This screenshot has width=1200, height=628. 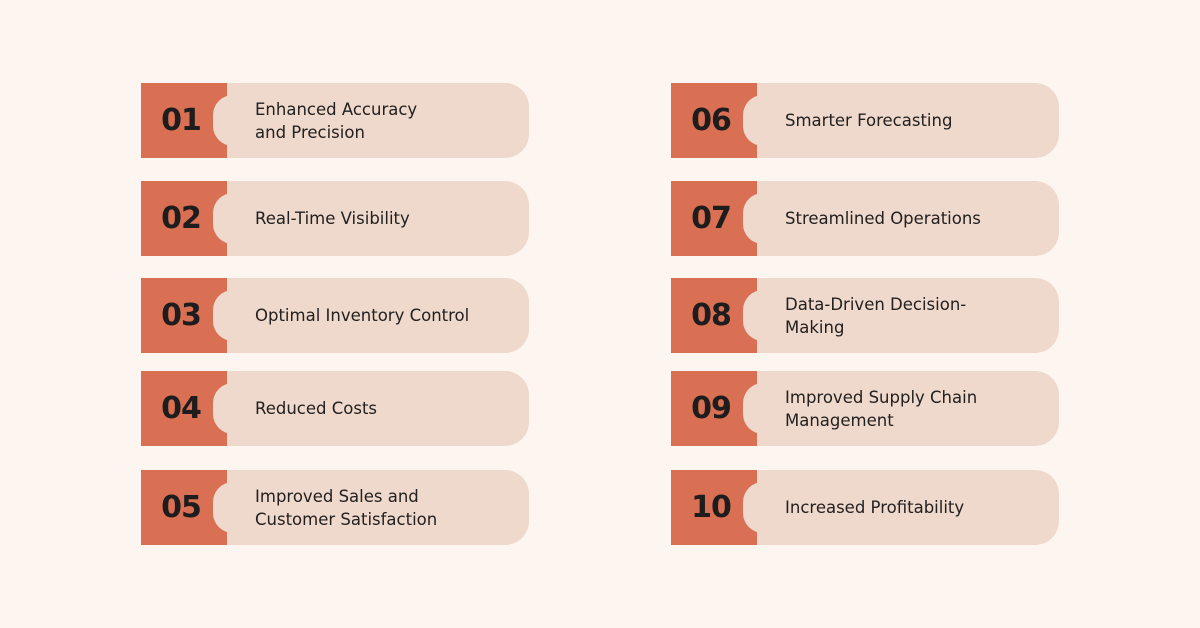 What do you see at coordinates (869, 120) in the screenshot?
I see `item-label: Smarter Forecasting` at bounding box center [869, 120].